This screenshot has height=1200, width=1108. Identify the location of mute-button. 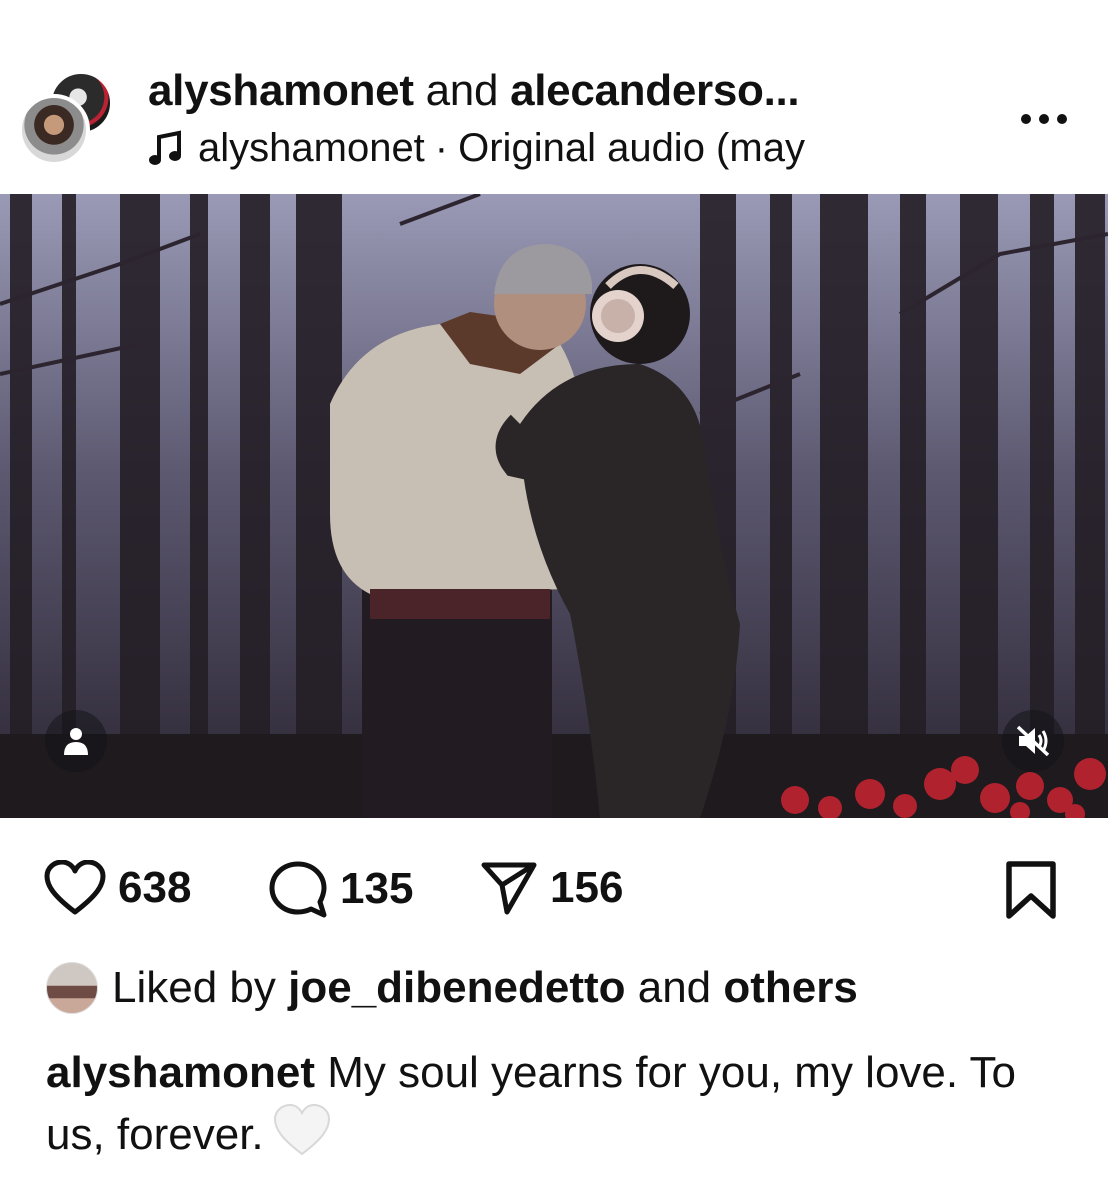
(1033, 741).